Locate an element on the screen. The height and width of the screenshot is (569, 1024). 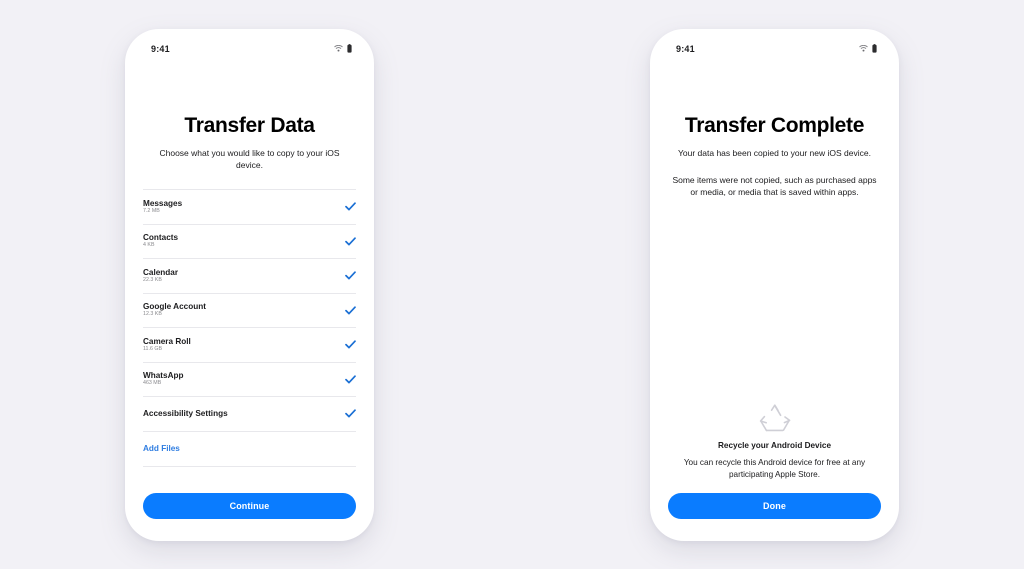
list-item: Messages 7.2 MB is located at coordinates (249, 206).